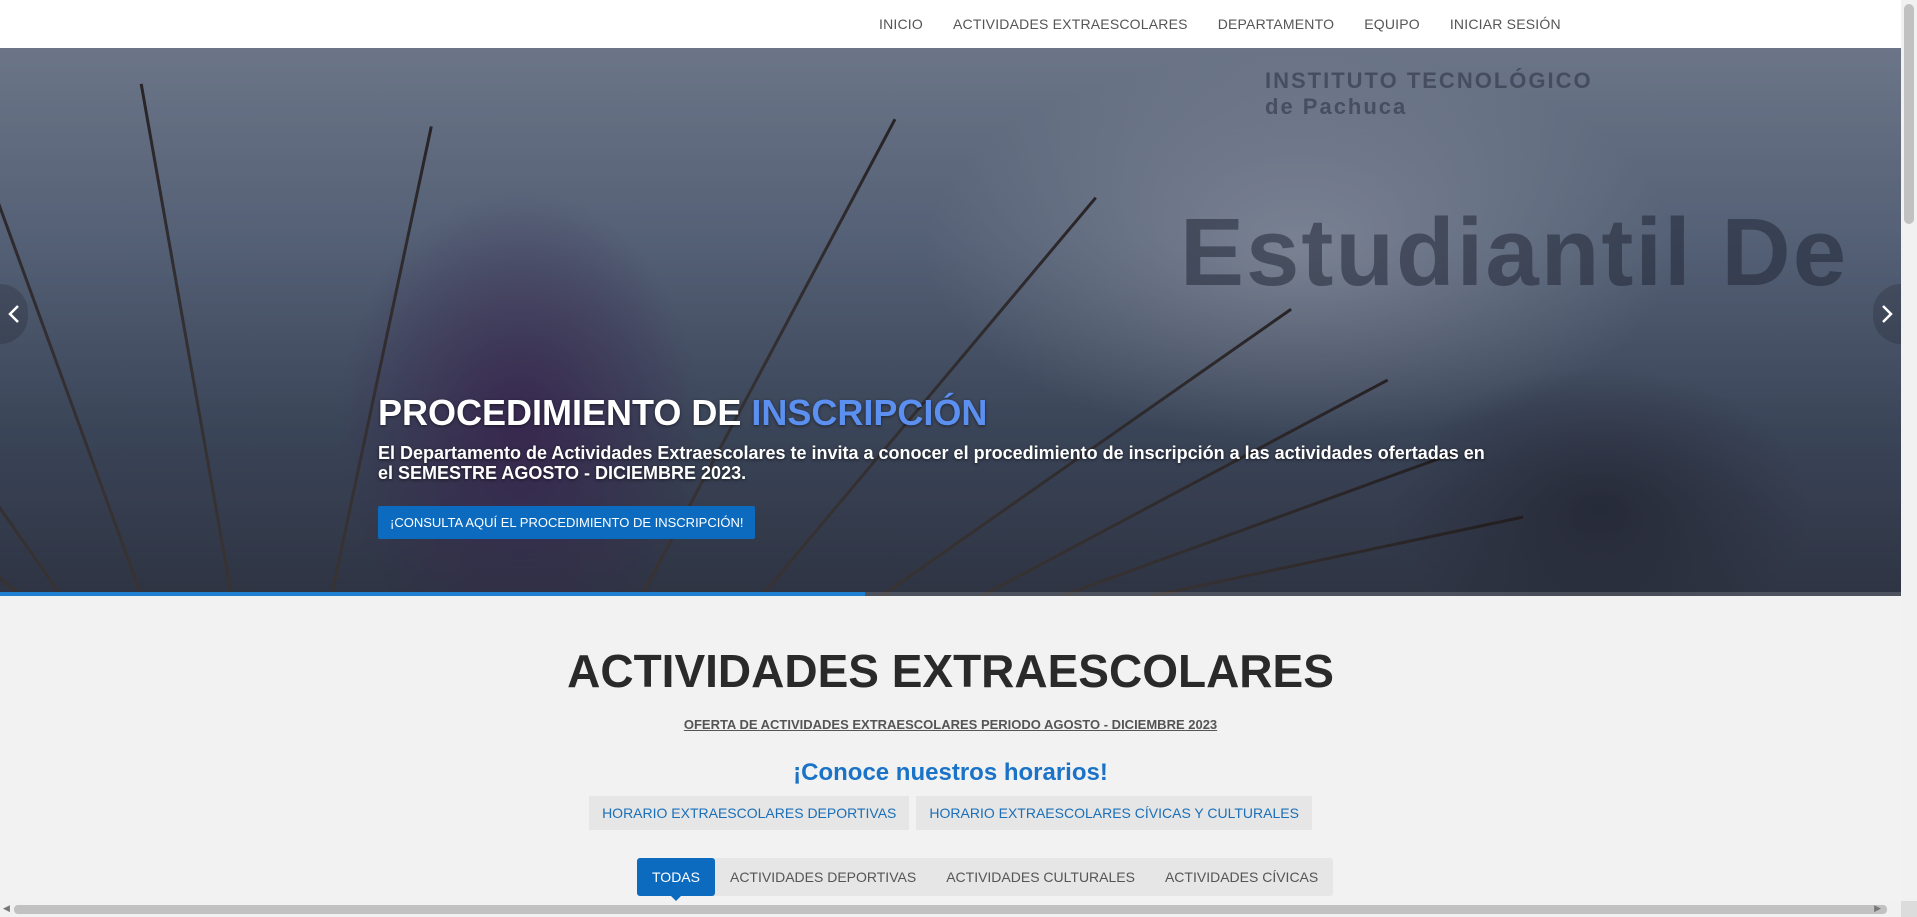  What do you see at coordinates (1040, 877) in the screenshot?
I see `tab-actividades-culturales: ACTIVIDADES CULTURALES` at bounding box center [1040, 877].